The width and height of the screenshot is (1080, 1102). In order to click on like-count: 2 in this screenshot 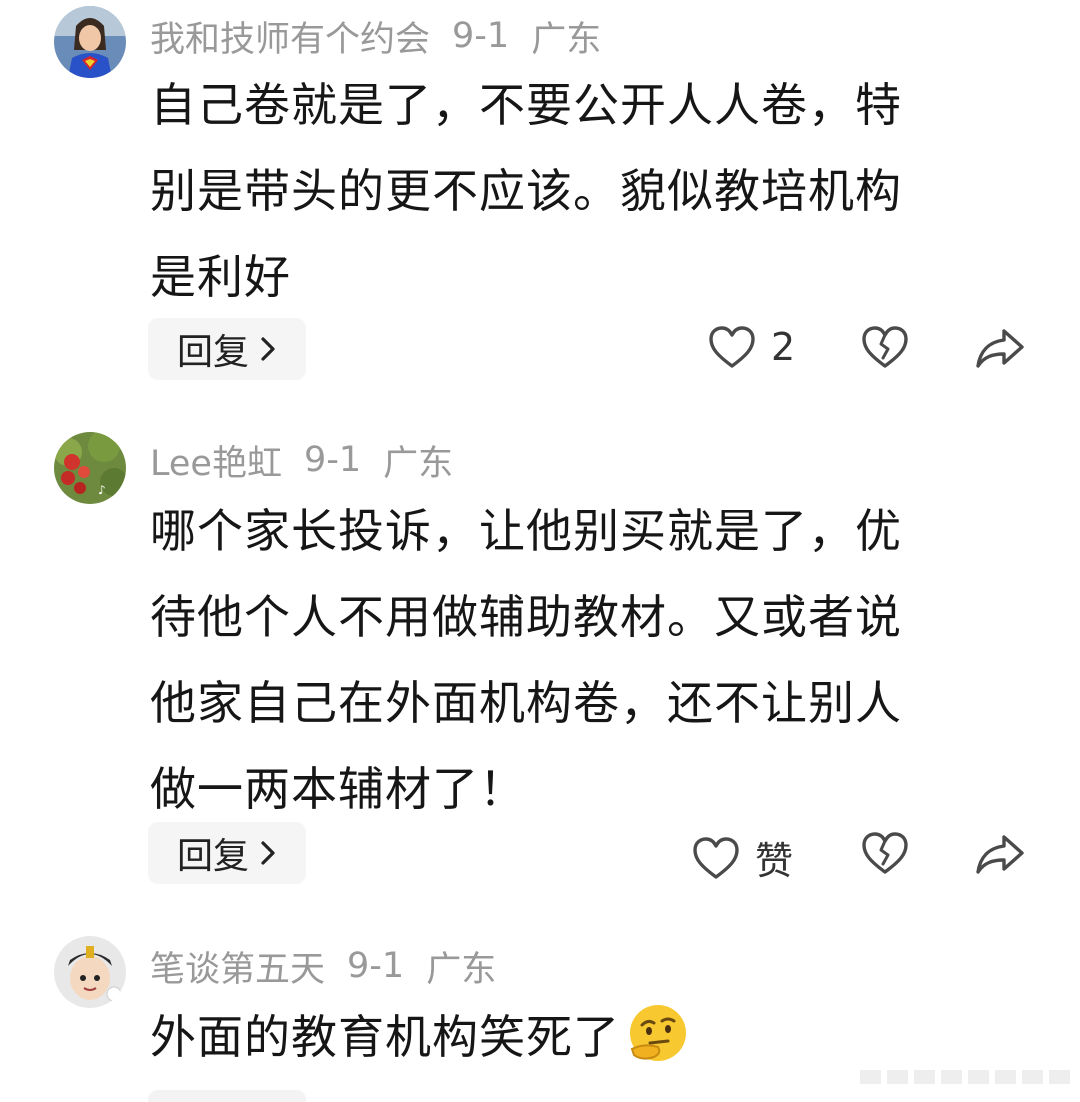, I will do `click(783, 347)`.